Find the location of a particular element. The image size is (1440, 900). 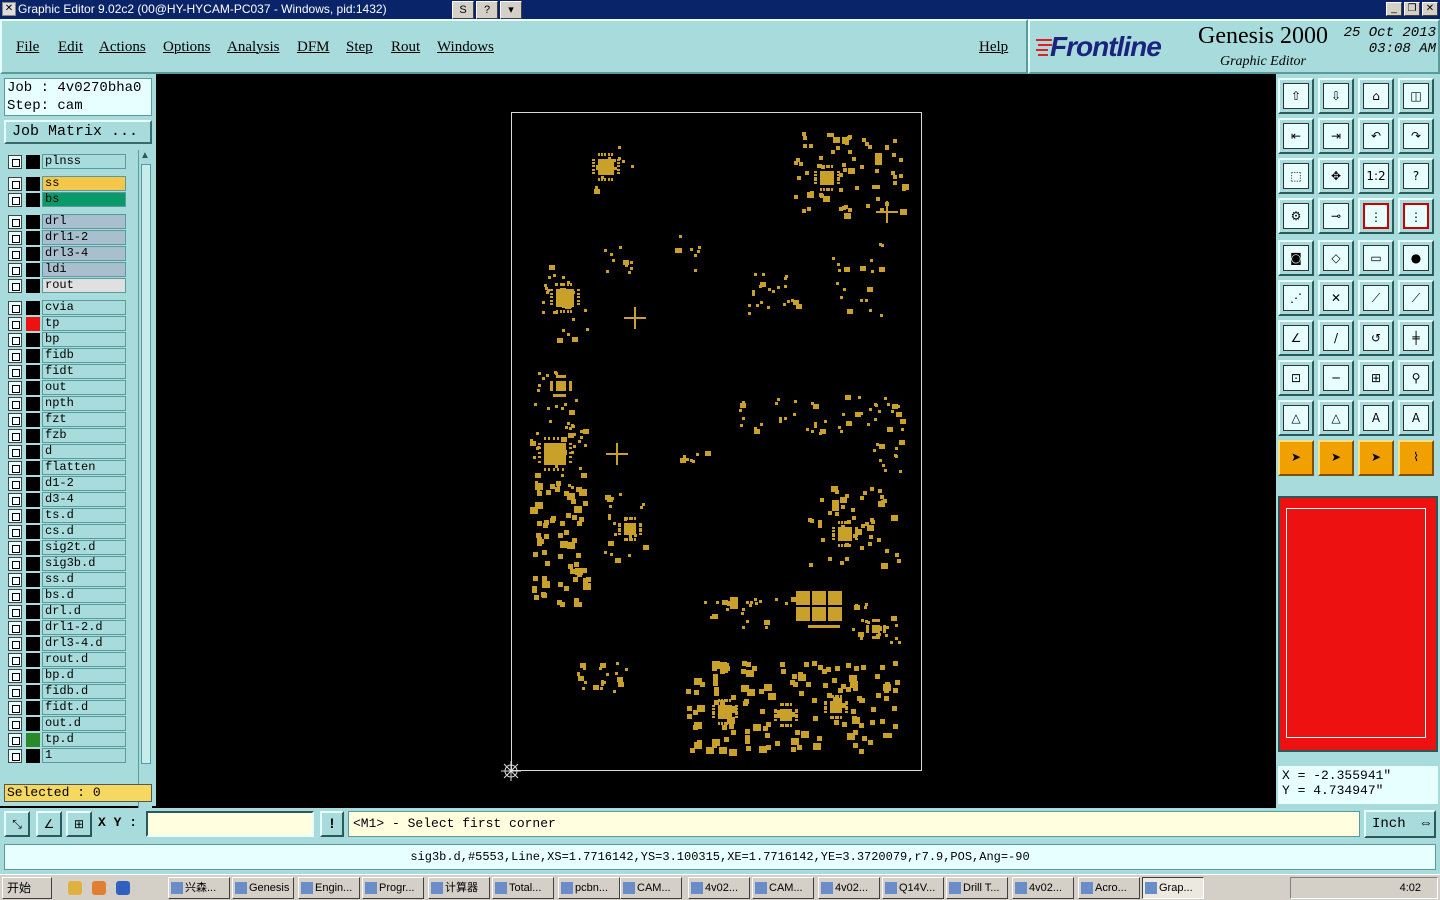

layer-row-drl1-2.d: drl1-2.d is located at coordinates (68, 627).